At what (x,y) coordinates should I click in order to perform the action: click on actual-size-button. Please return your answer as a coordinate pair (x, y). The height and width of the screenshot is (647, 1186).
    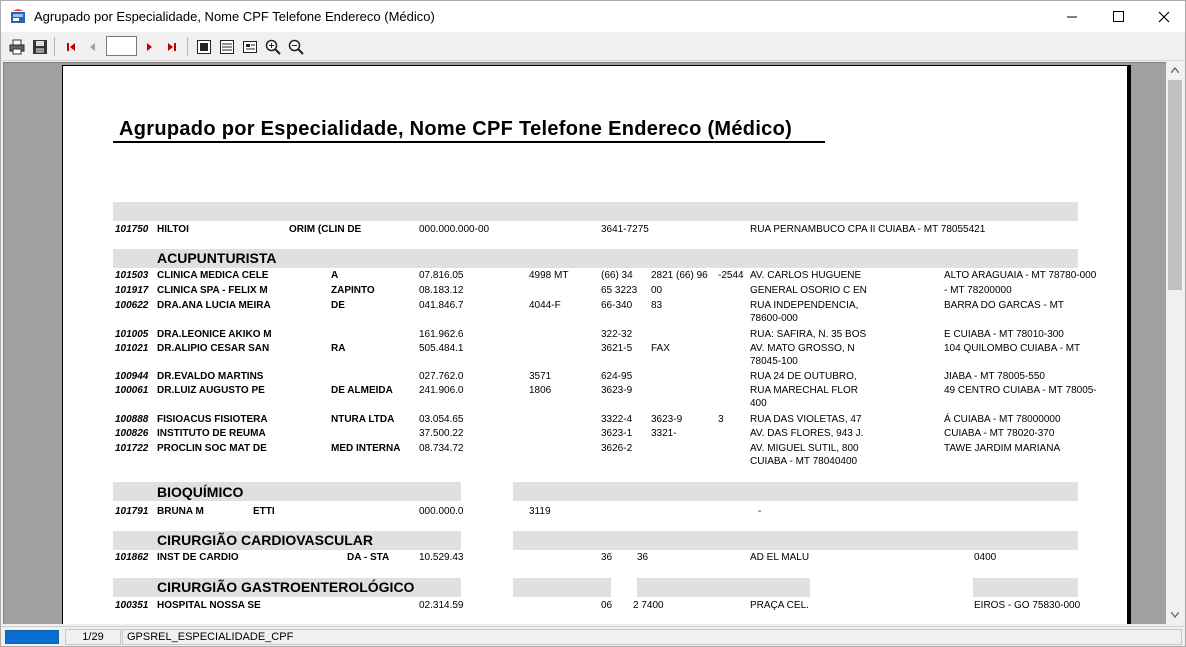
    Looking at the image, I should click on (249, 46).